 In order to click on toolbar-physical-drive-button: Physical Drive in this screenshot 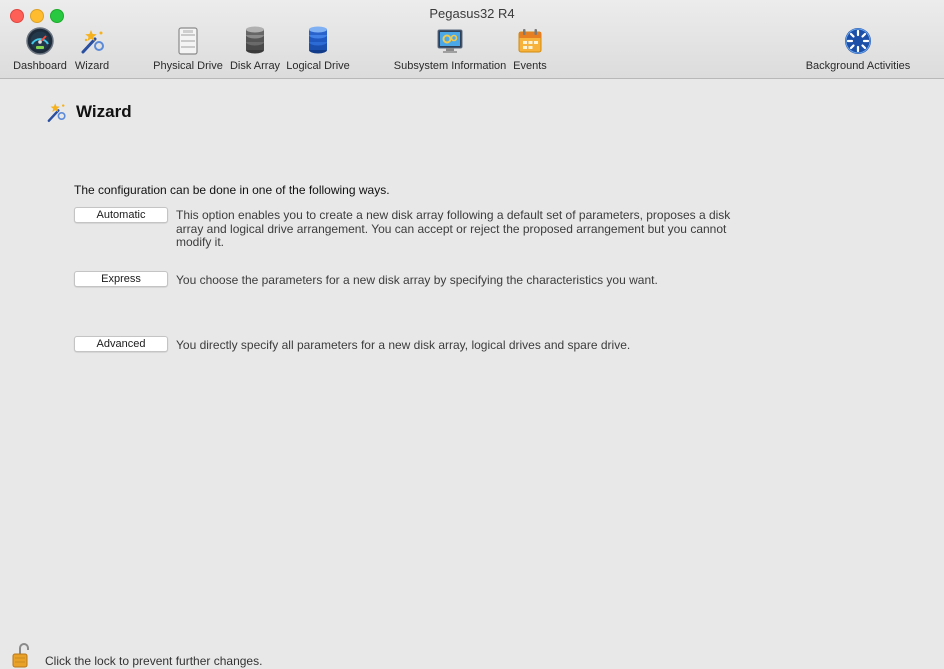, I will do `click(188, 50)`.